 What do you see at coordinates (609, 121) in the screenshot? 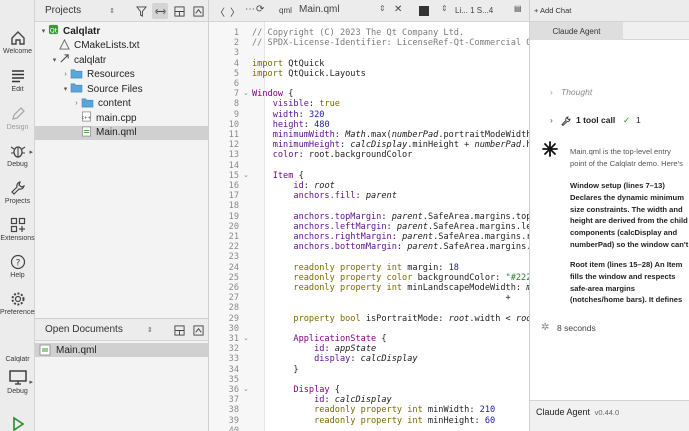
I see `tool-call-row: › 1 tool call ✓ 1` at bounding box center [609, 121].